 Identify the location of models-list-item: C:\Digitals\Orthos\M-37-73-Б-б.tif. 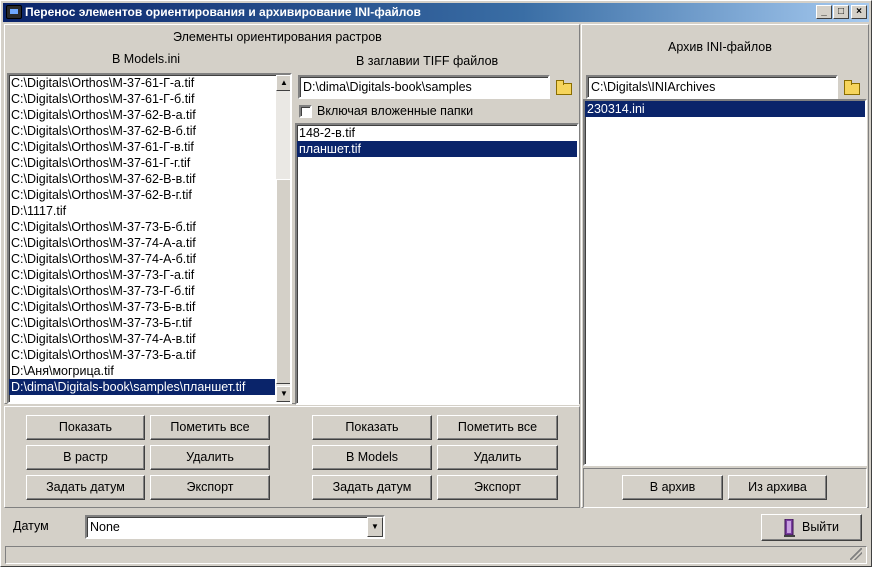
(142, 227).